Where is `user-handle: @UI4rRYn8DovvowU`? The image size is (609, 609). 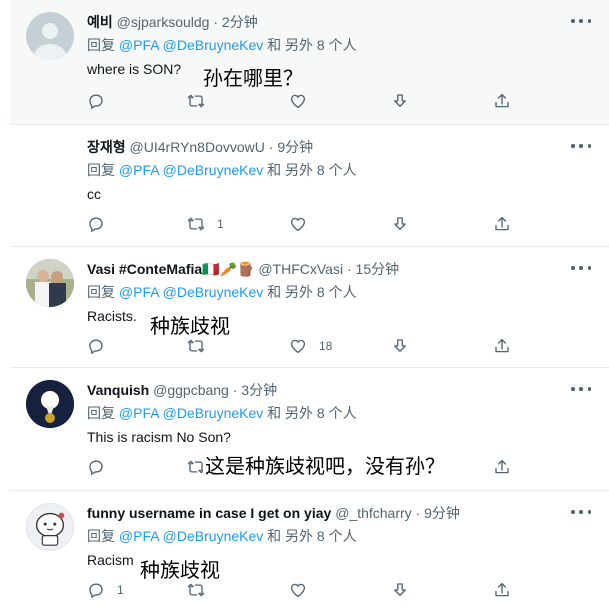 user-handle: @UI4rRYn8DovvowU is located at coordinates (197, 147).